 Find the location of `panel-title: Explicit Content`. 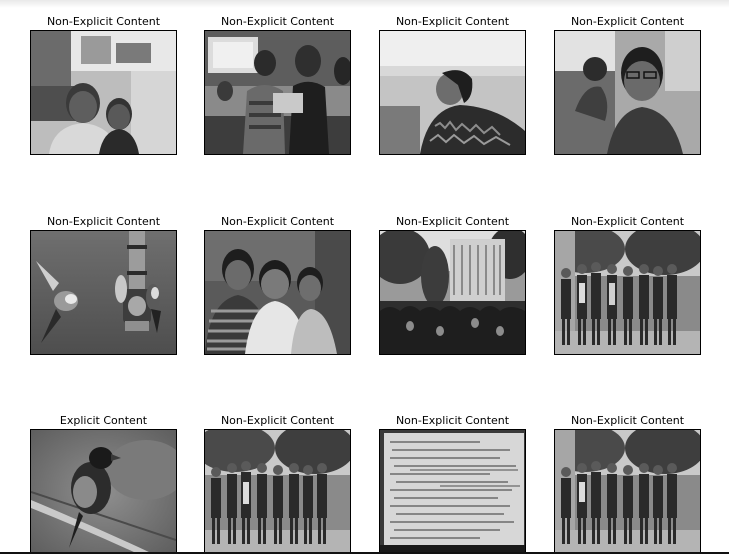

panel-title: Explicit Content is located at coordinates (103, 420).